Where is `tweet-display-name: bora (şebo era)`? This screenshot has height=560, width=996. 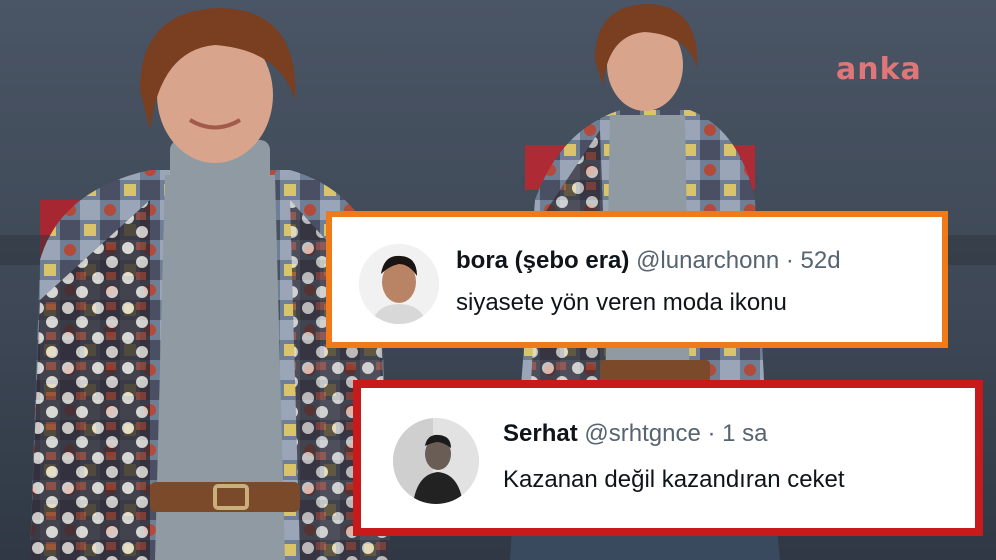
tweet-display-name: bora (şebo era) is located at coordinates (542, 260).